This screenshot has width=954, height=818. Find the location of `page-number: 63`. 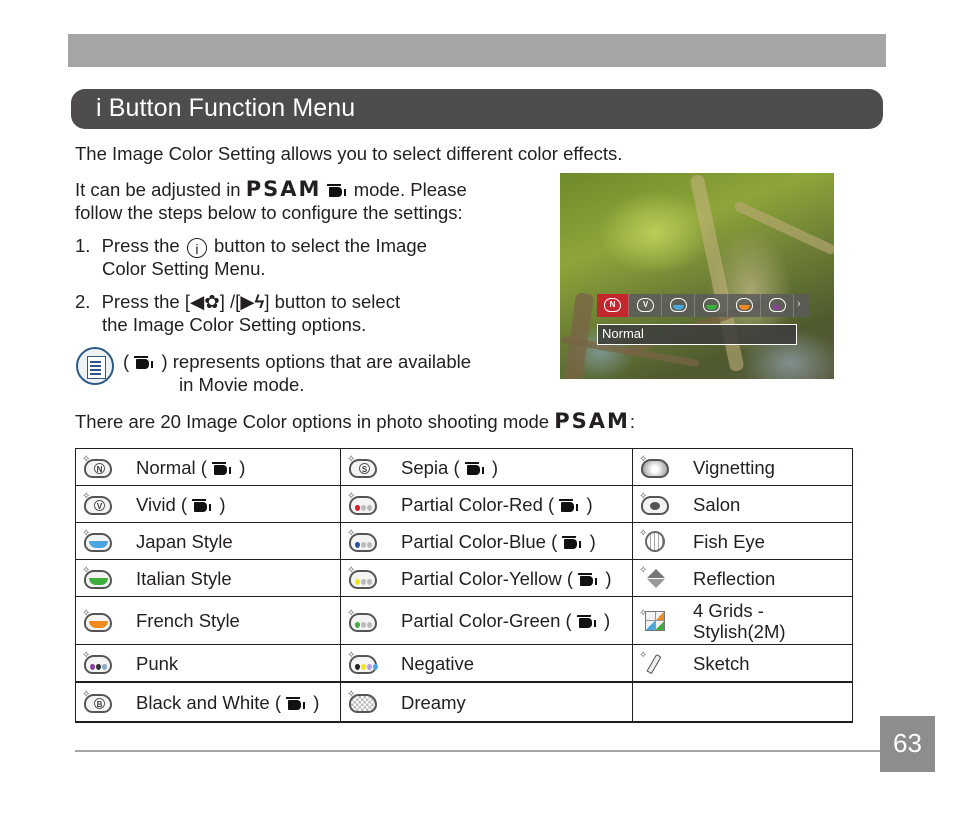

page-number: 63 is located at coordinates (907, 743).